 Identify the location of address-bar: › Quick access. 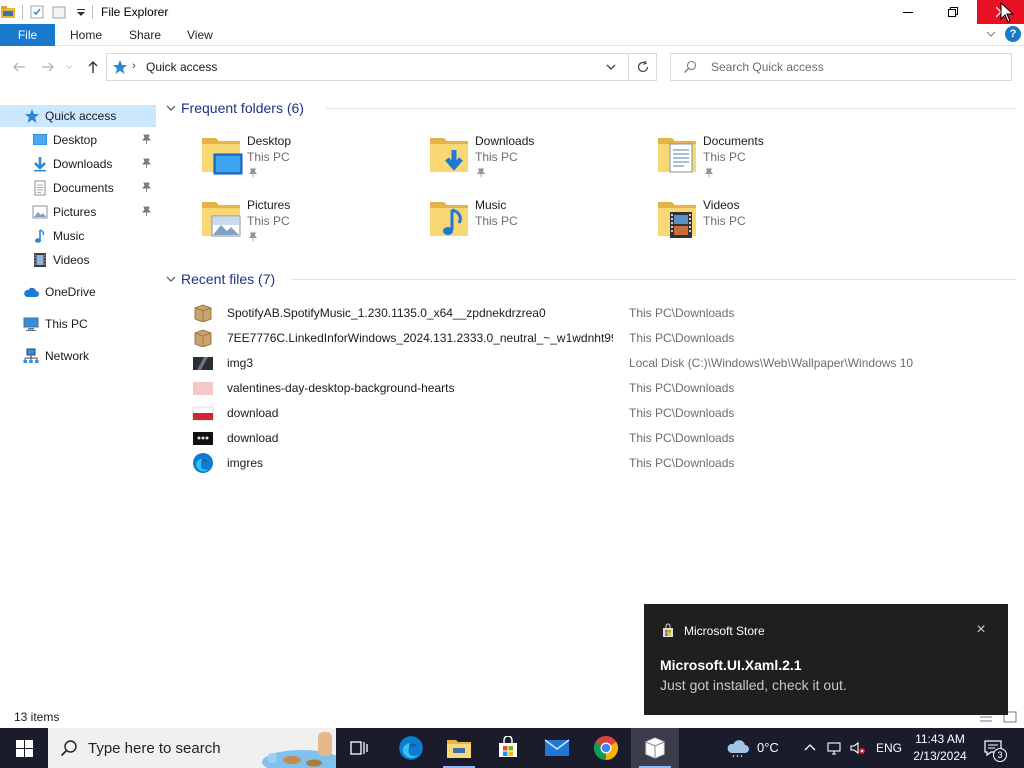
(367, 67).